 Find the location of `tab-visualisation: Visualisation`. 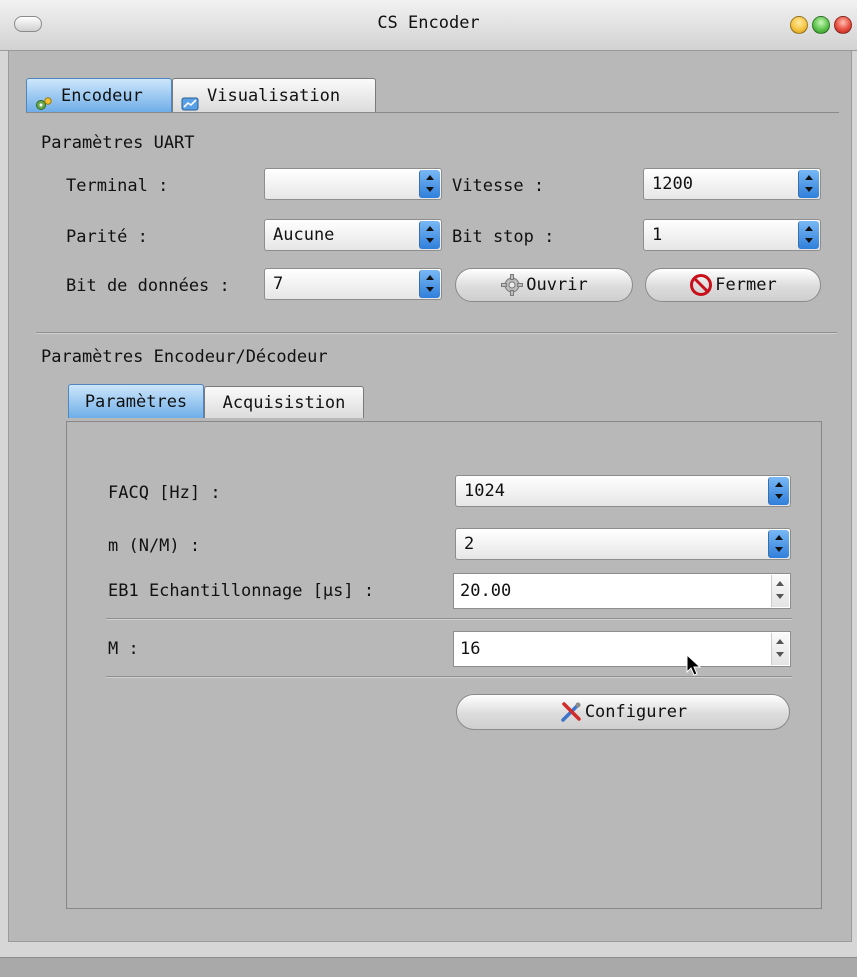

tab-visualisation: Visualisation is located at coordinates (274, 95).